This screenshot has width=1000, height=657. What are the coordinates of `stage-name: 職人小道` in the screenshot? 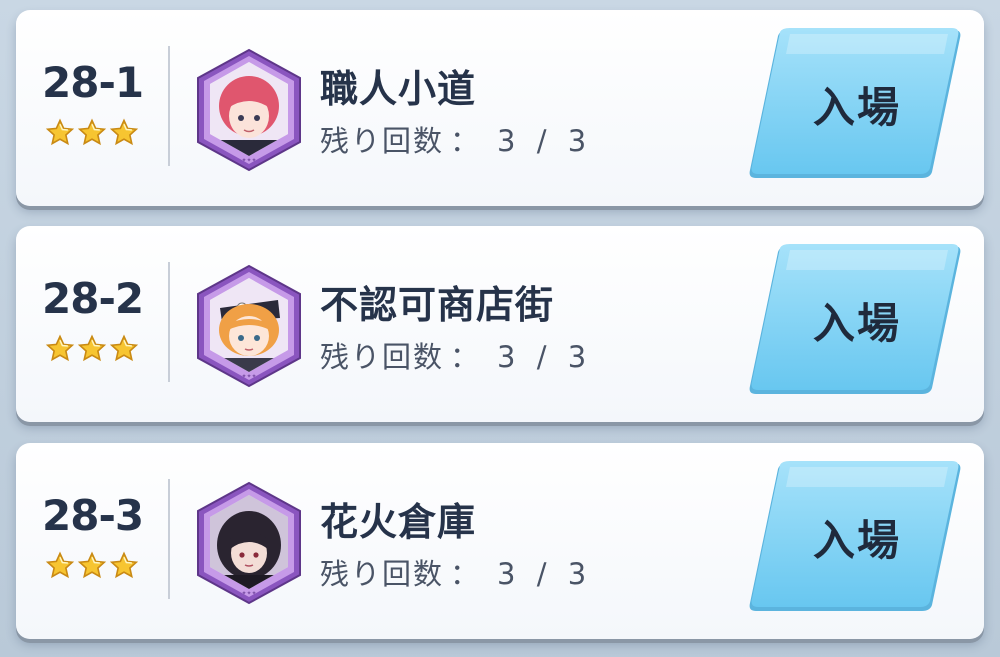 It's located at (398, 89).